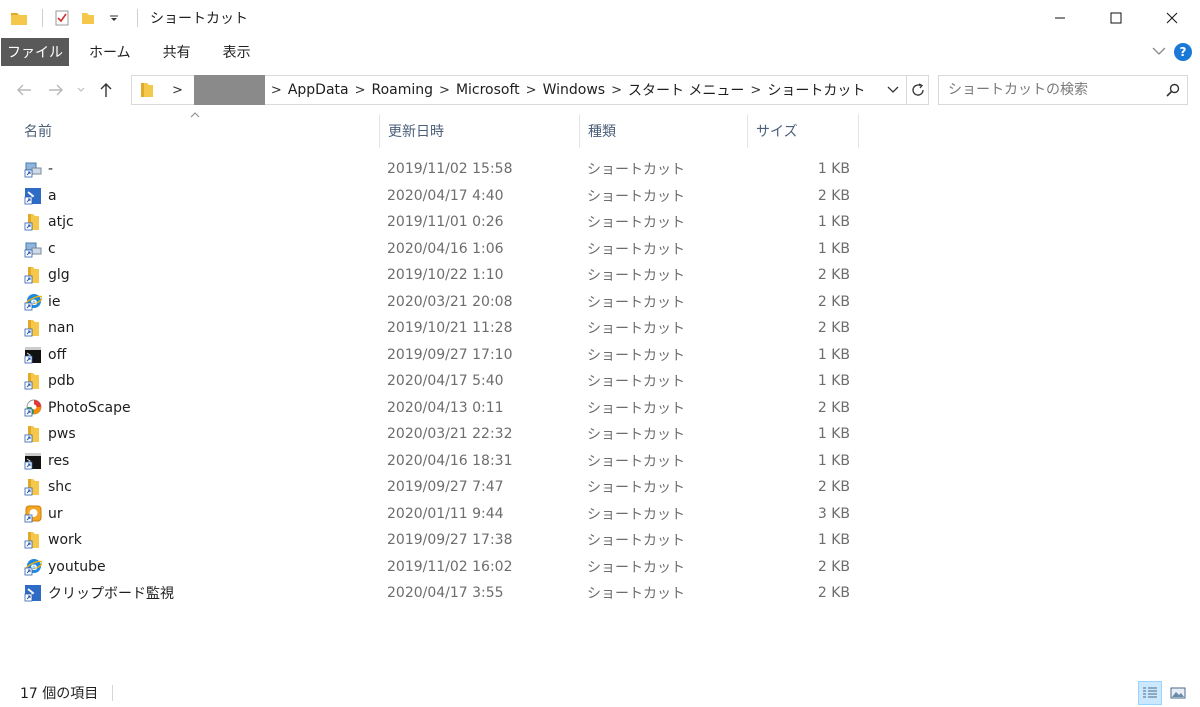 This screenshot has height=707, width=1200. What do you see at coordinates (59, 275) in the screenshot?
I see `file-name: glg` at bounding box center [59, 275].